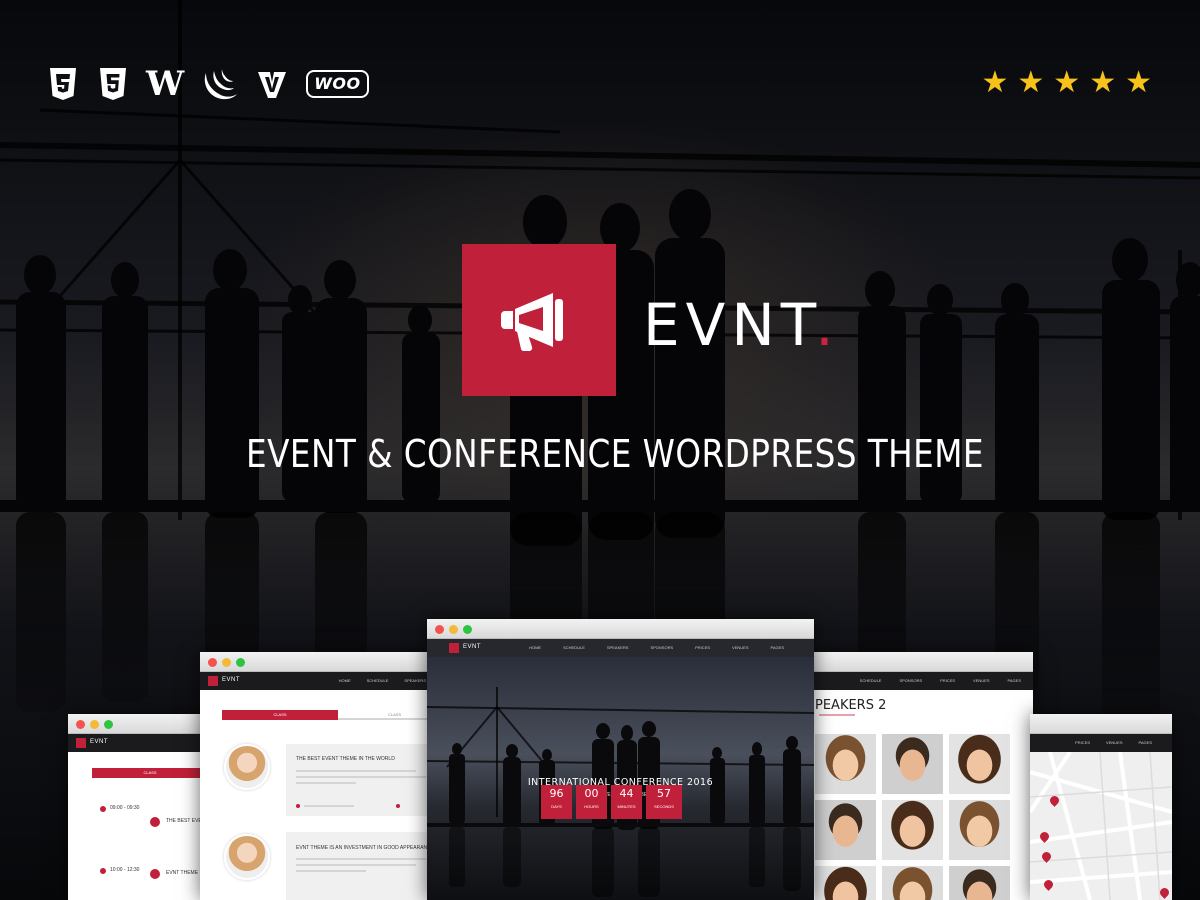  Describe the element at coordinates (150, 773) in the screenshot. I see `schedule-tab: CLASS` at that location.